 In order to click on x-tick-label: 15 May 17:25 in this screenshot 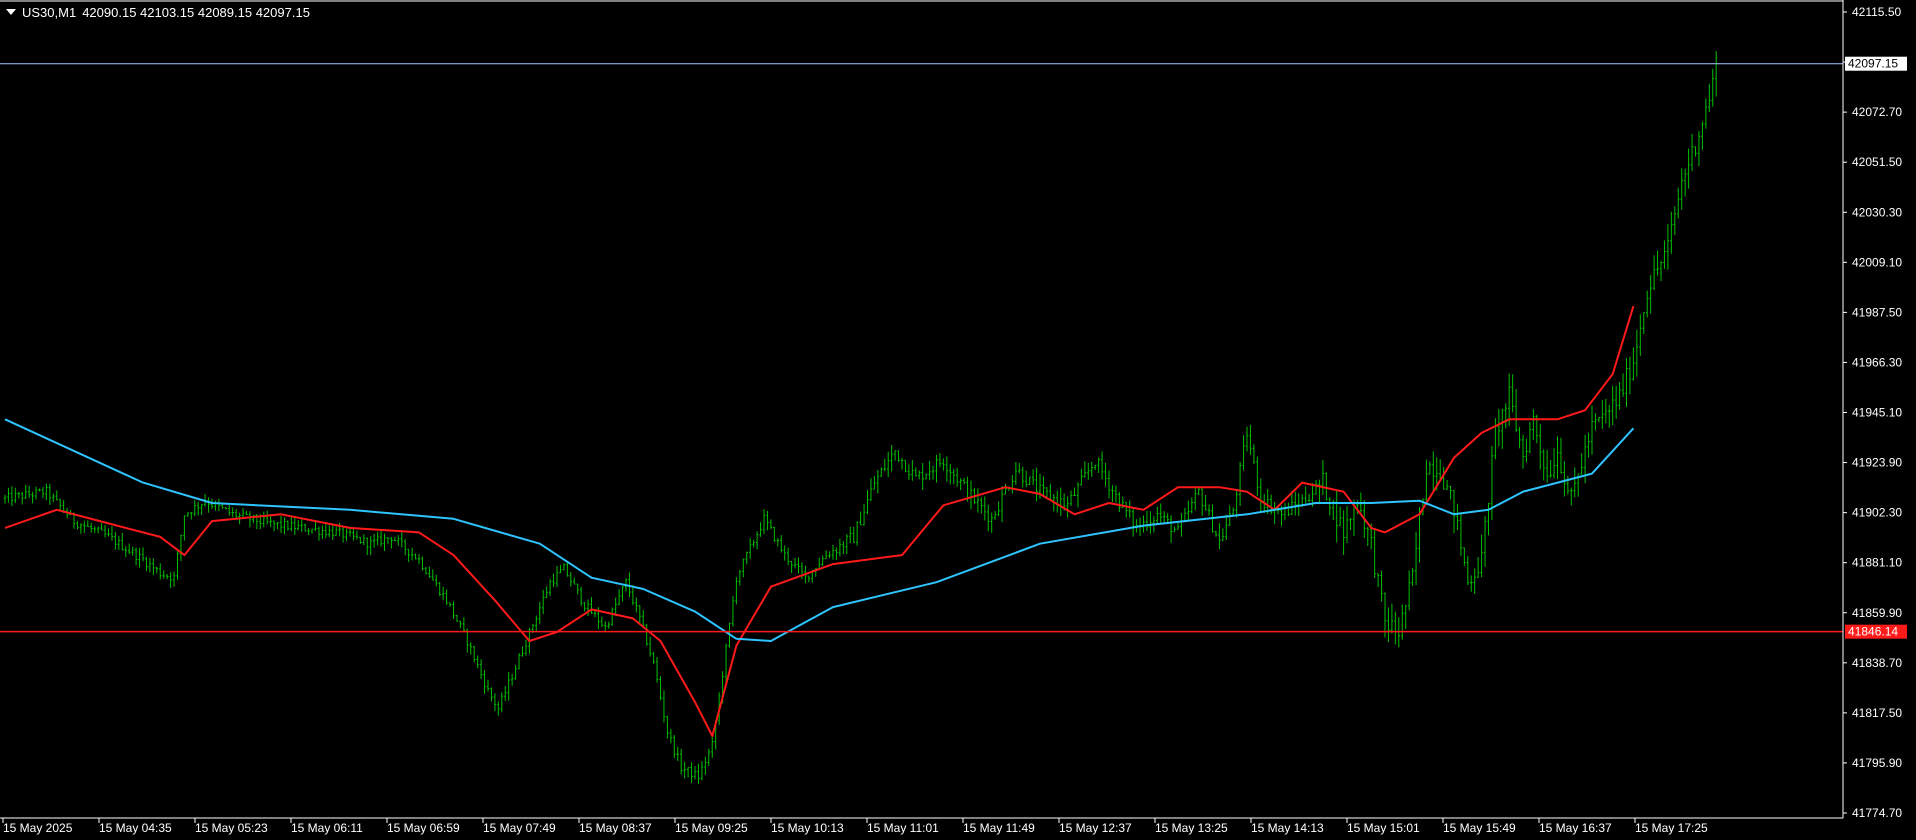, I will do `click(1671, 828)`.